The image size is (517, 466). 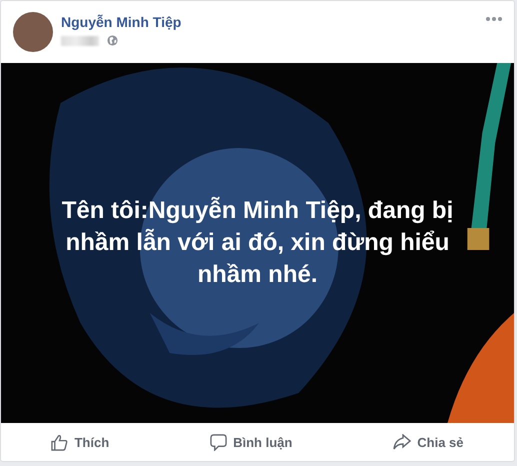 I want to click on share-button: Chia sẻ, so click(x=428, y=442).